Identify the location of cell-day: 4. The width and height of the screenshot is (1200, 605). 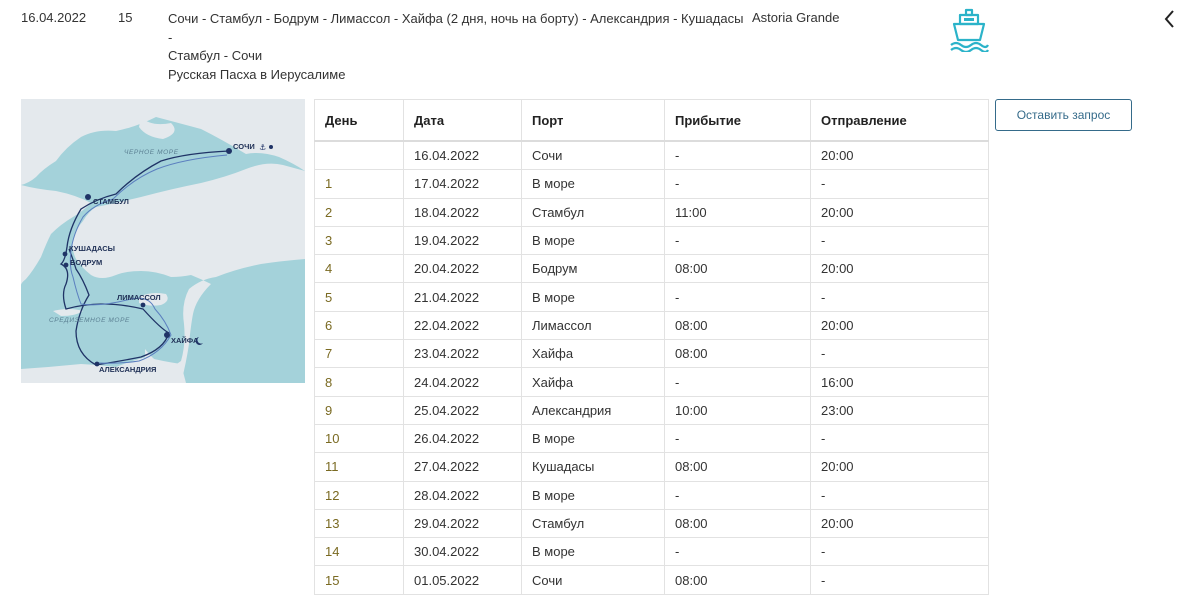
(359, 269).